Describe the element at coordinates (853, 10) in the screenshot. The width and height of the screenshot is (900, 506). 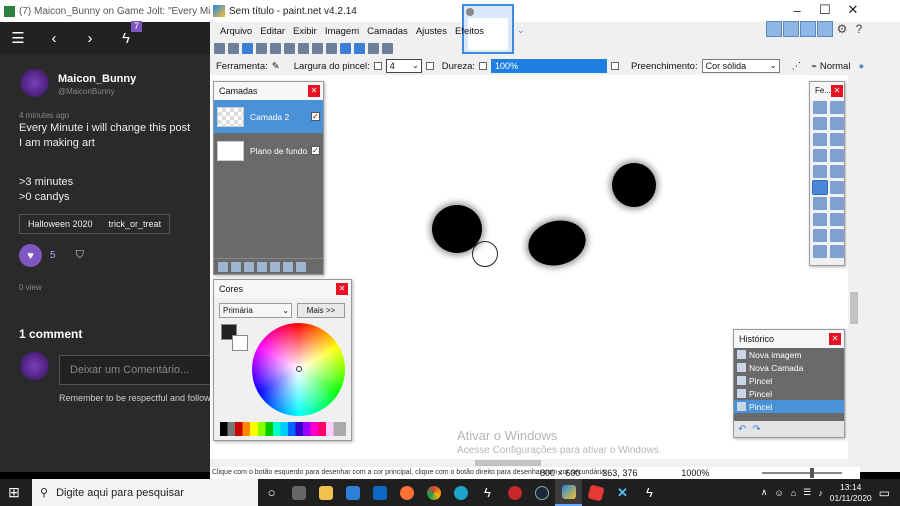
I see `close-button: ✕` at that location.